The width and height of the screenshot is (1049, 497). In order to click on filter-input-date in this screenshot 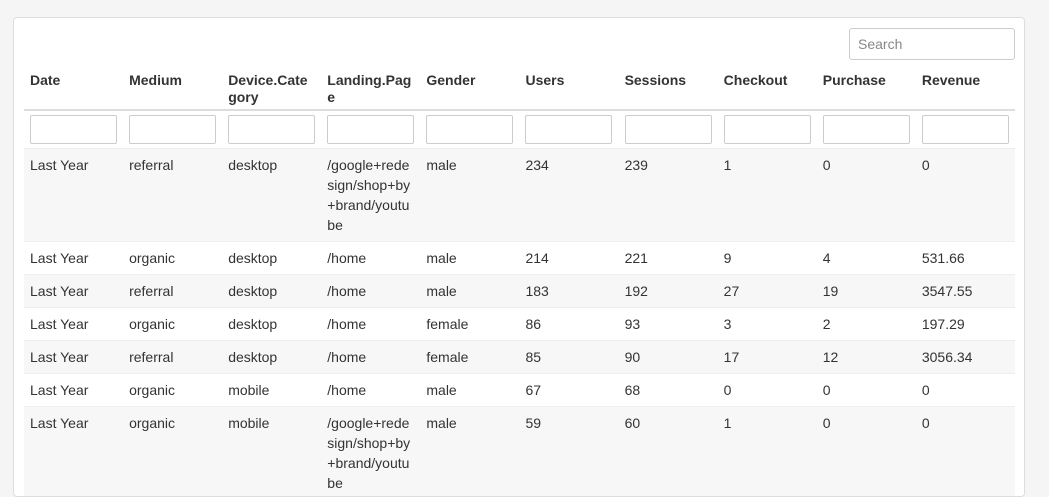, I will do `click(73, 129)`.